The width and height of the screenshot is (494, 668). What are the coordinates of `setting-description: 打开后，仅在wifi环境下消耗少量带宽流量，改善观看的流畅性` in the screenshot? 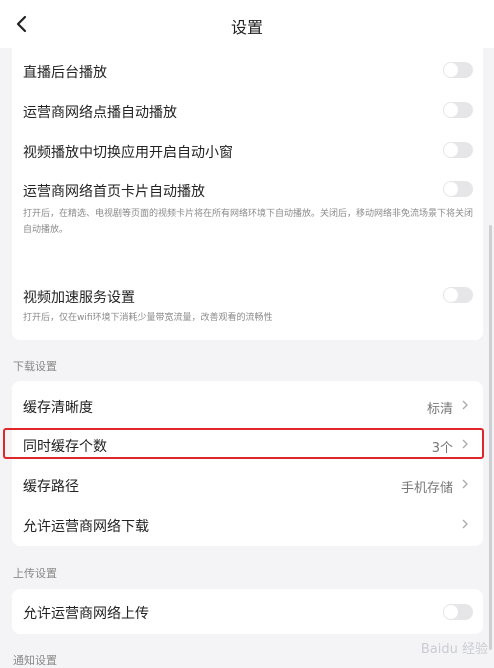 It's located at (148, 318).